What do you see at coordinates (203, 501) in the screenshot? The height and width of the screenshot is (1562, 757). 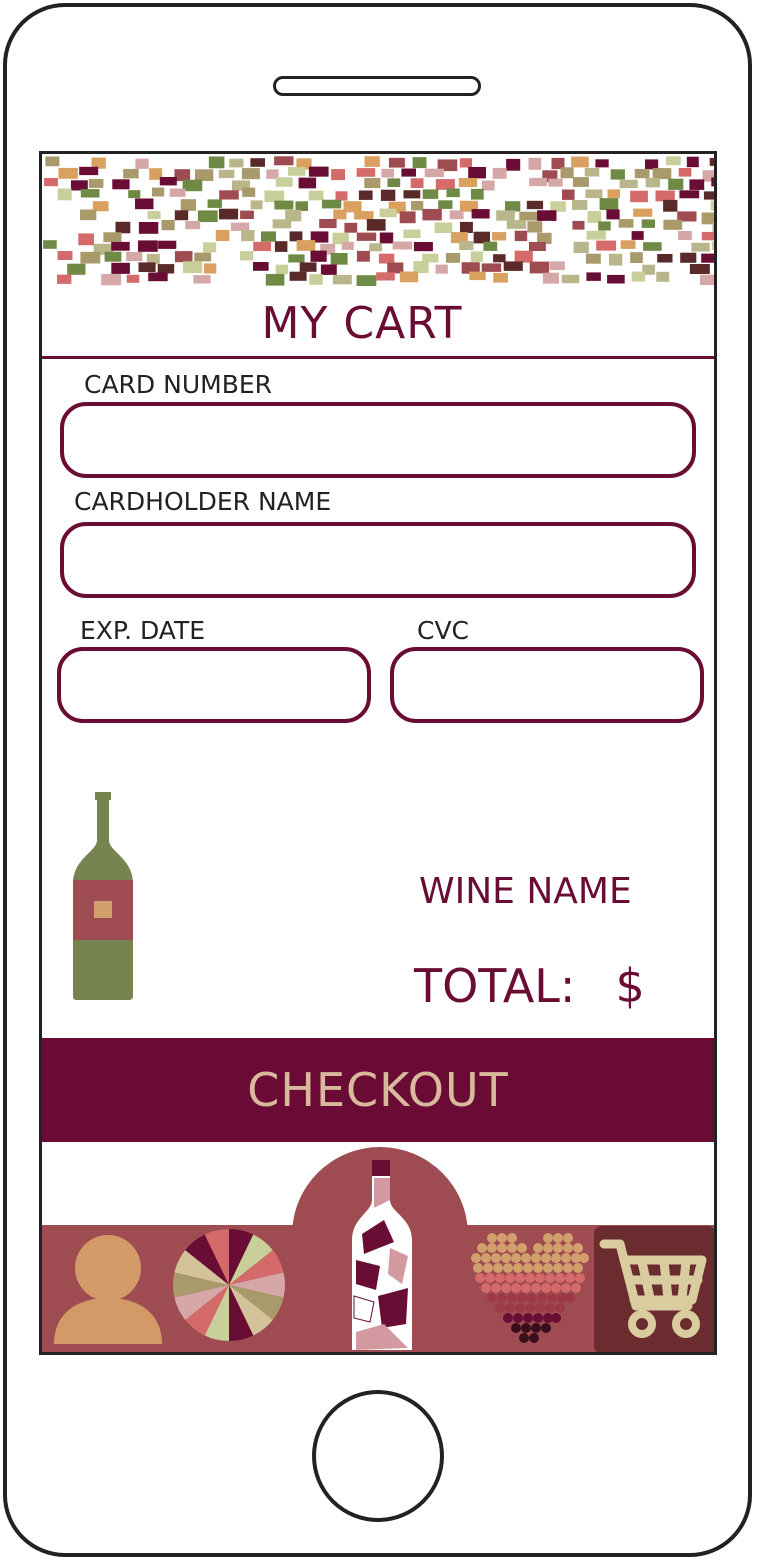 I see `cardholder-name-label: CARDHOLDER NAME` at bounding box center [203, 501].